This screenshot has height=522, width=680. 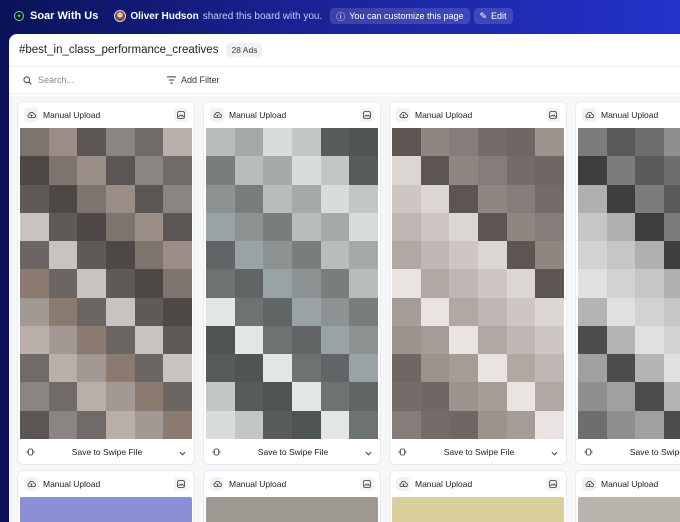 I want to click on brand-logo-icon: ✦, so click(x=19, y=16).